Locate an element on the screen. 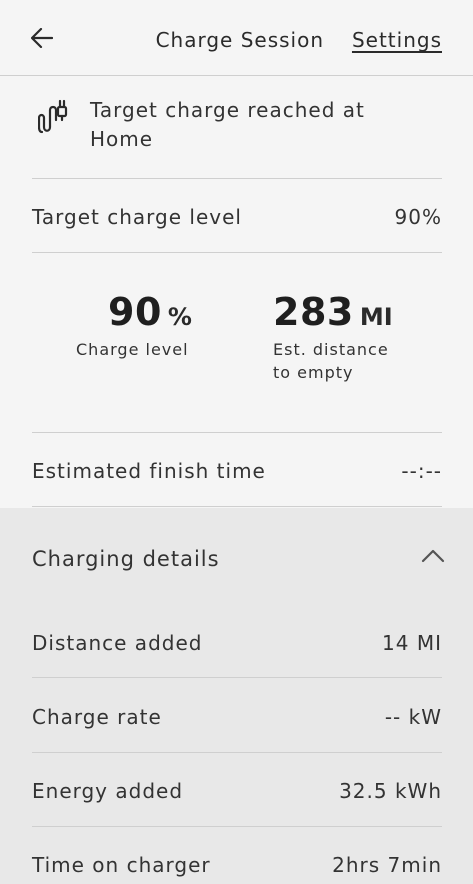 This screenshot has height=884, width=473. detail-value: 2hrs 7min is located at coordinates (387, 865).